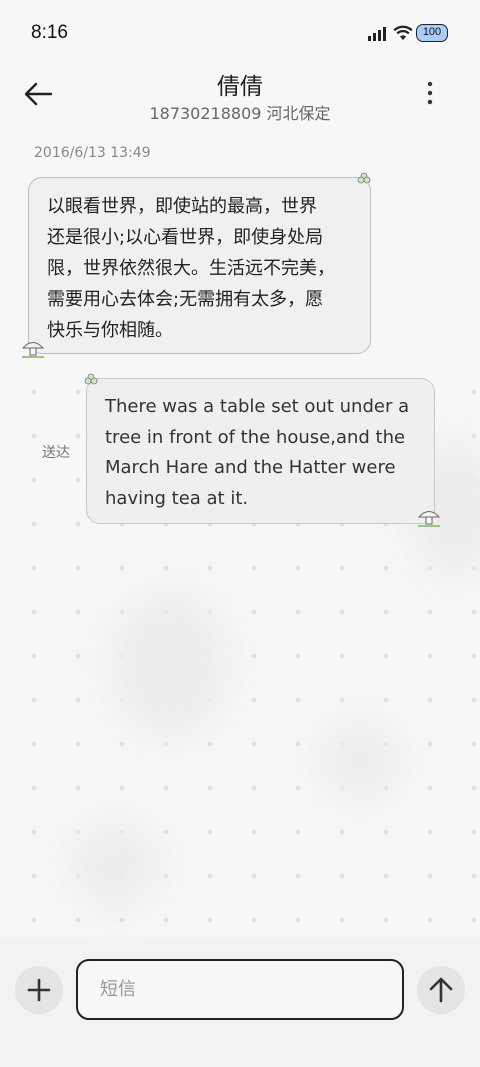  What do you see at coordinates (403, 32) in the screenshot?
I see `wifi-icon` at bounding box center [403, 32].